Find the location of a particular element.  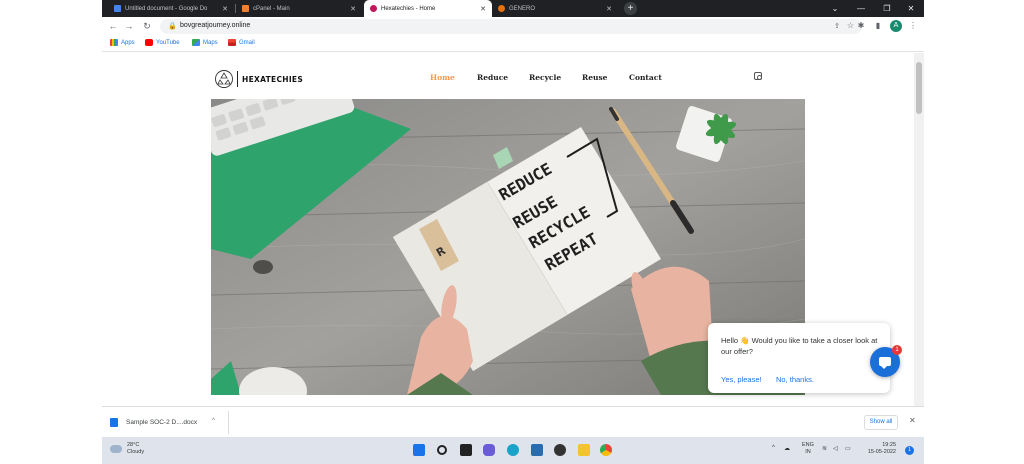

bookmark-apps: Apps is located at coordinates (122, 42).